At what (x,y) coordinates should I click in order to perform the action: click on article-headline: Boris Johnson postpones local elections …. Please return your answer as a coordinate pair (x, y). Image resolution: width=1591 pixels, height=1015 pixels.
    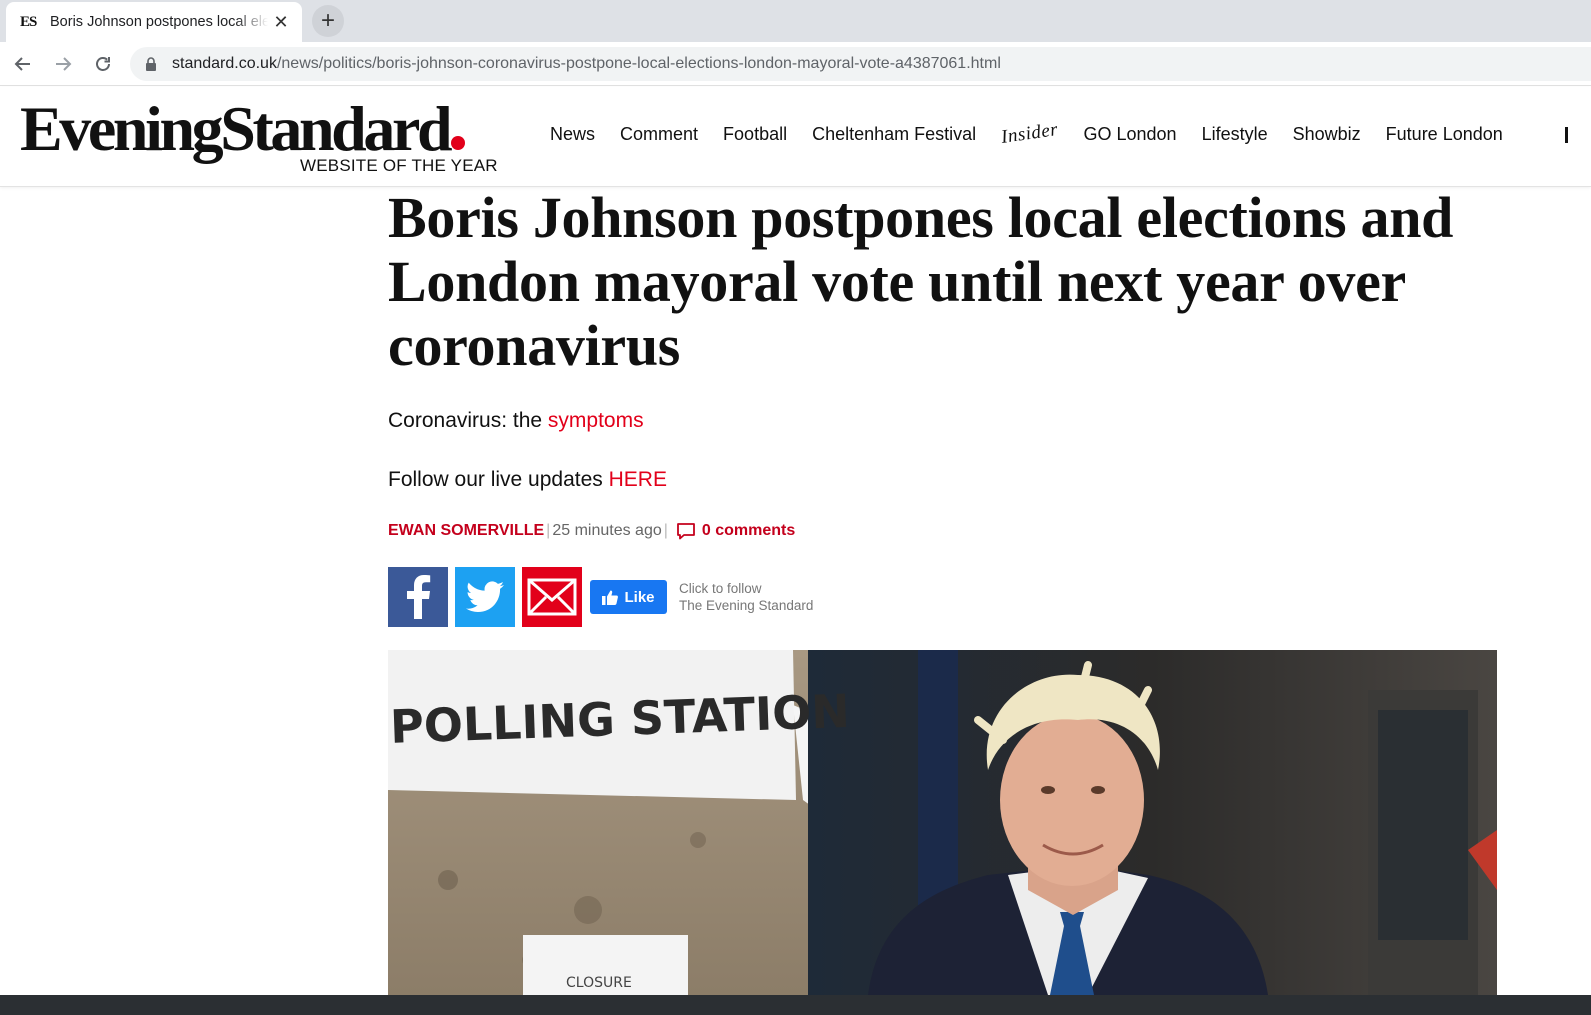
    Looking at the image, I should click on (921, 281).